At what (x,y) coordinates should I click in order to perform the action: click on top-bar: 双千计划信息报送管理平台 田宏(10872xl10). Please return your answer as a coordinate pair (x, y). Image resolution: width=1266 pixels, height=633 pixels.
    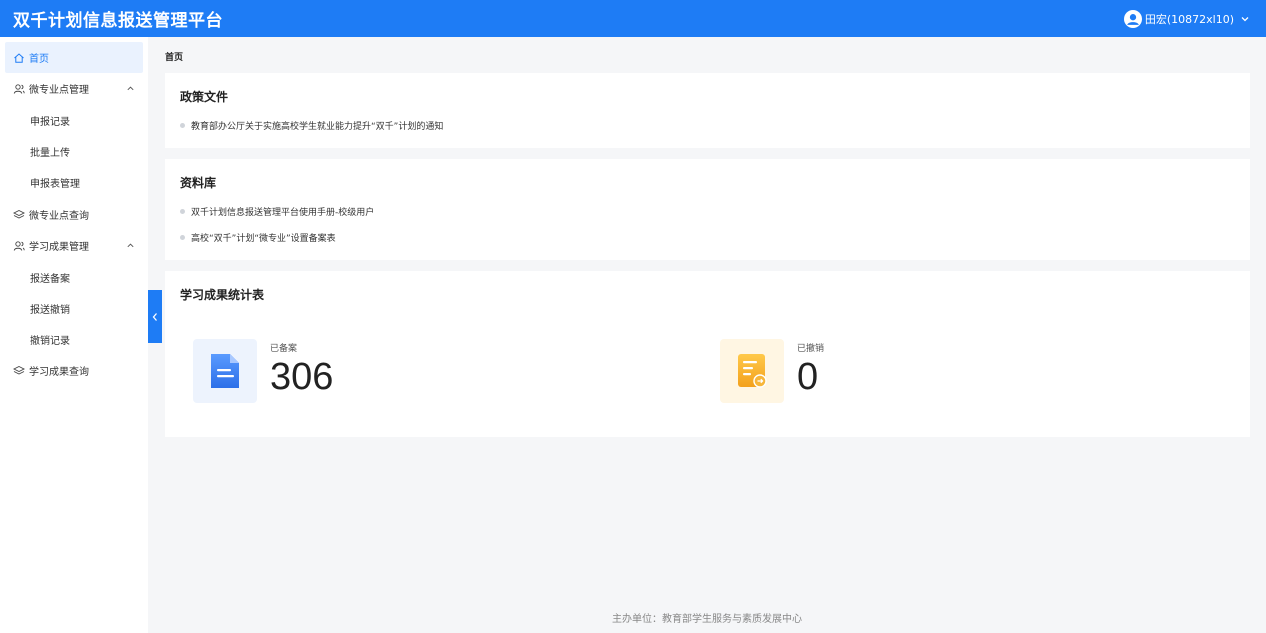
    Looking at the image, I should click on (633, 18).